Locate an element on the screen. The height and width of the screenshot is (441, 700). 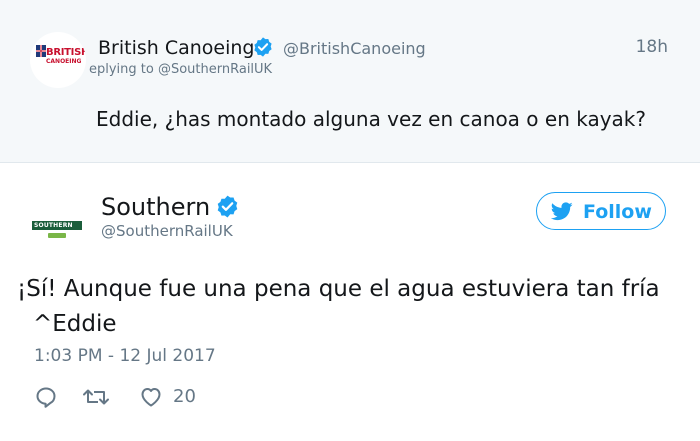
british-canoeing-logo-subtext: CANOEING is located at coordinates (64, 61).